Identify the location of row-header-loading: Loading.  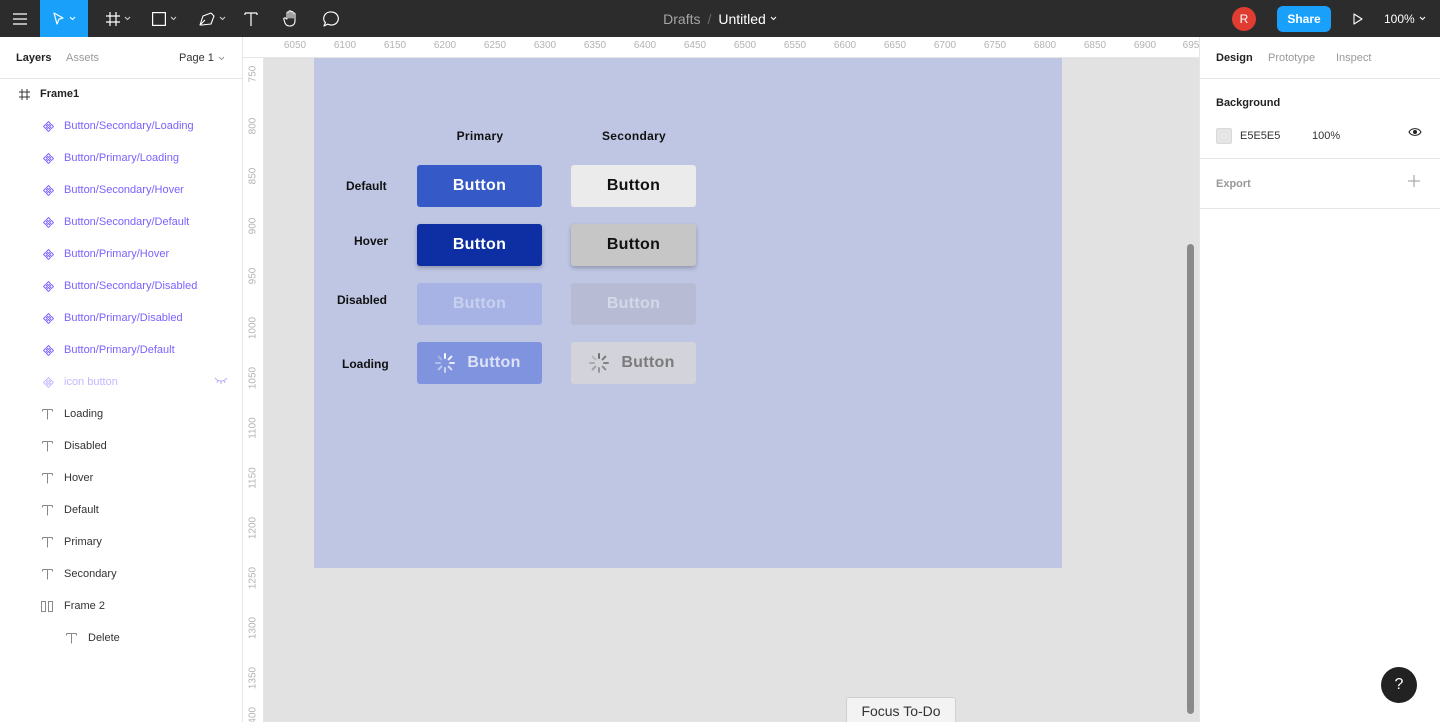
(365, 364).